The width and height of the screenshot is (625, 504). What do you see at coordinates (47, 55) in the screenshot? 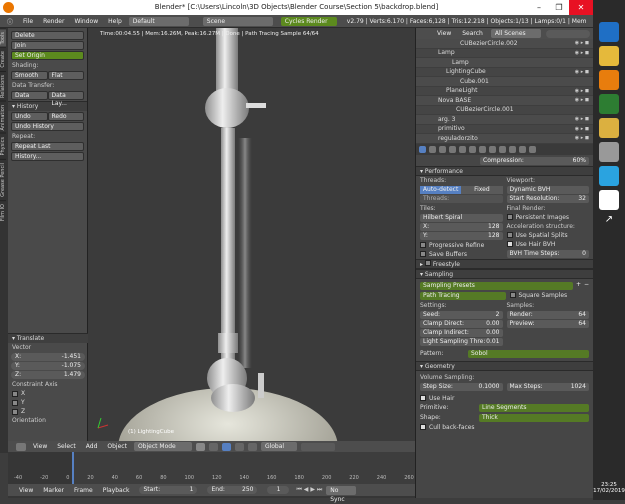
I see `set-origin-button: Set Origin` at bounding box center [47, 55].